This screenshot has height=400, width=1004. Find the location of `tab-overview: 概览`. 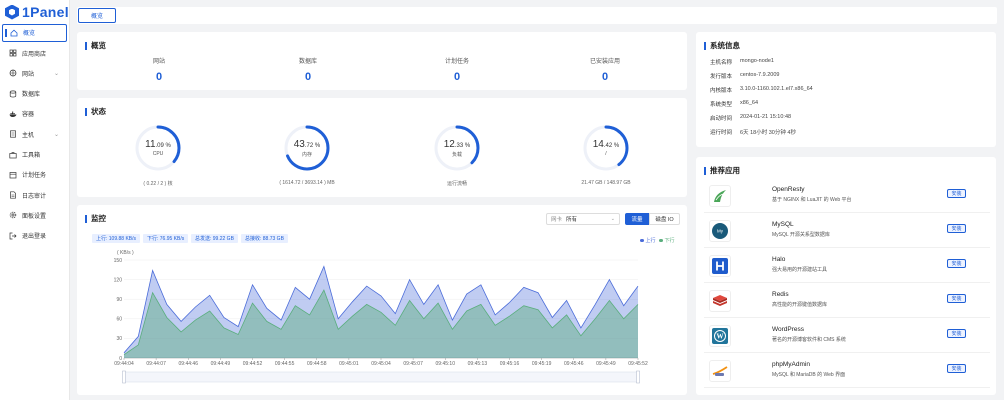

tab-overview: 概览 is located at coordinates (97, 15).